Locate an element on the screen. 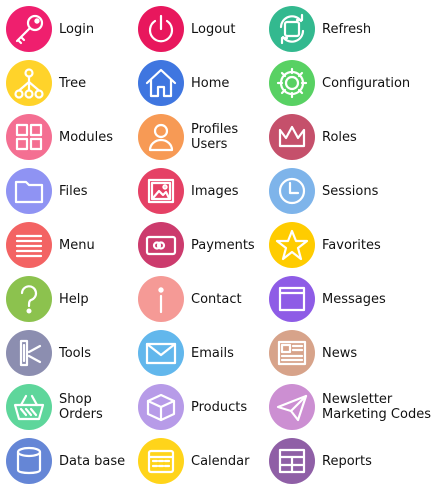  label-line: Logout is located at coordinates (213, 29).